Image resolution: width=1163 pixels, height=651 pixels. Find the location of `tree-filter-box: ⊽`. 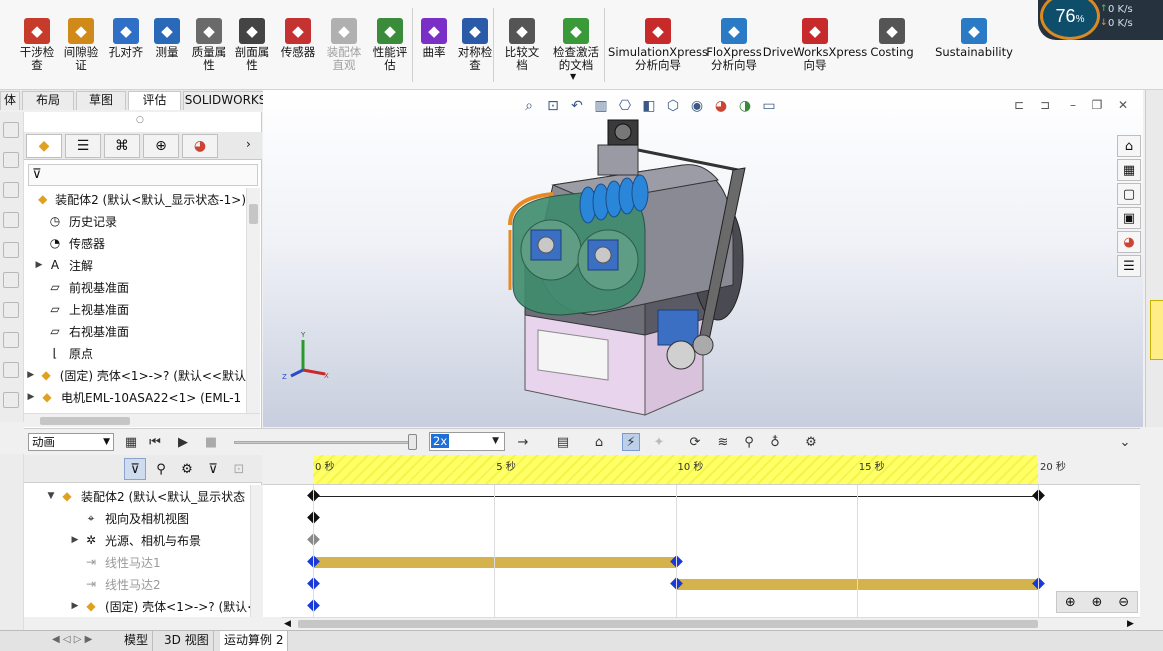

tree-filter-box: ⊽ is located at coordinates (143, 175).